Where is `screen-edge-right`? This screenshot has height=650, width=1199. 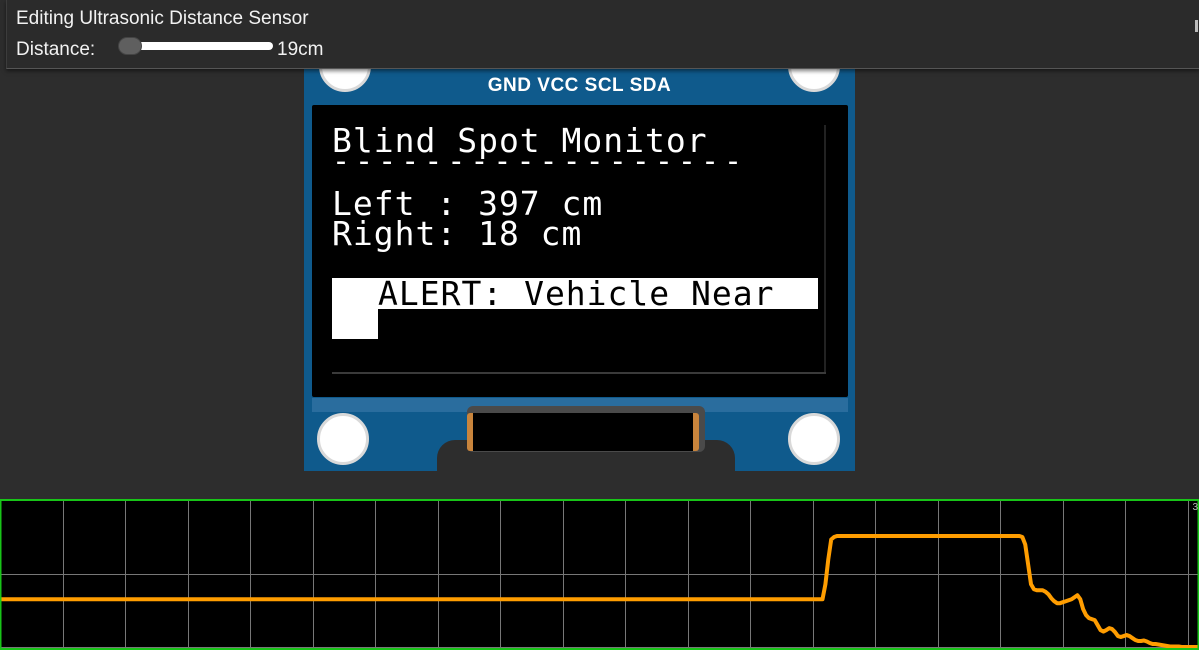 screen-edge-right is located at coordinates (825, 248).